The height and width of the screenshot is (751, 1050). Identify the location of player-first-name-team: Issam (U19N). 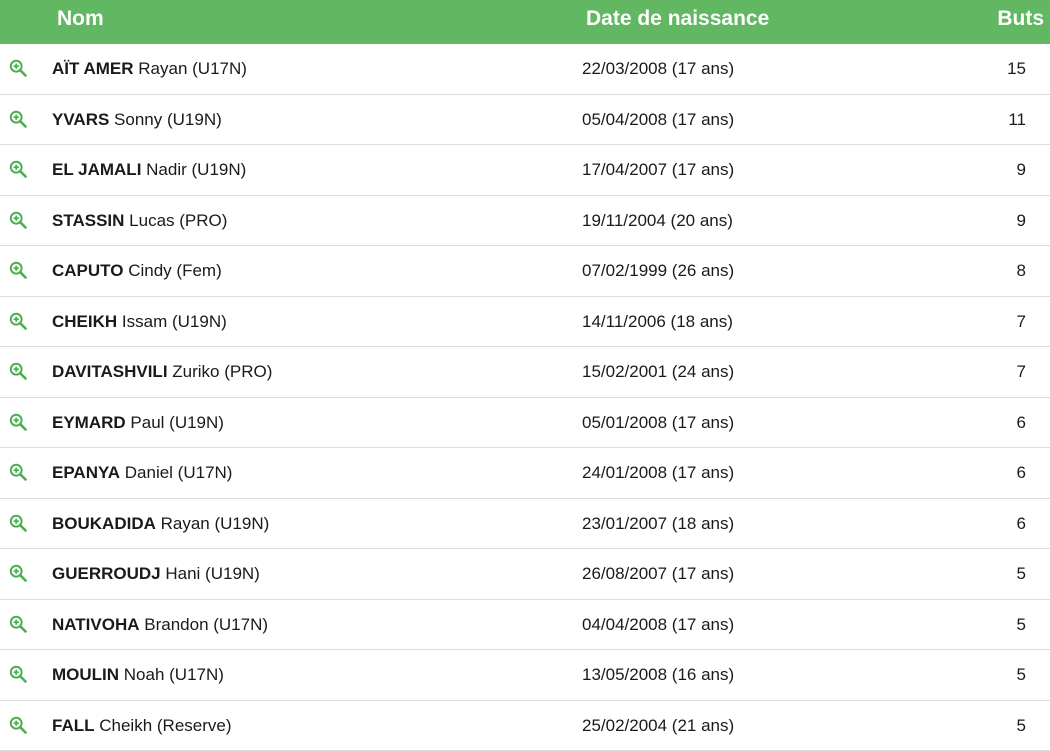
(174, 321).